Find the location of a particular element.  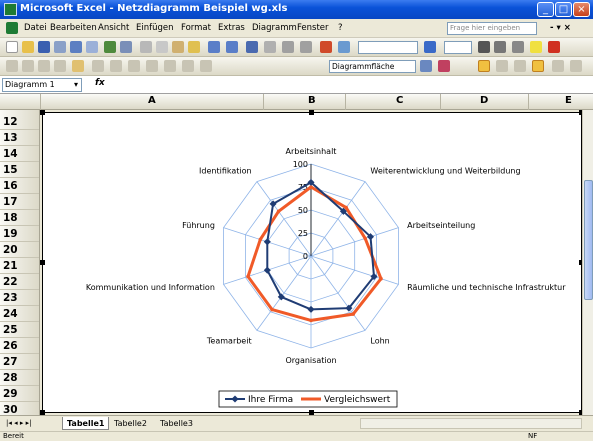

row-header: 15 is located at coordinates (19, 170).